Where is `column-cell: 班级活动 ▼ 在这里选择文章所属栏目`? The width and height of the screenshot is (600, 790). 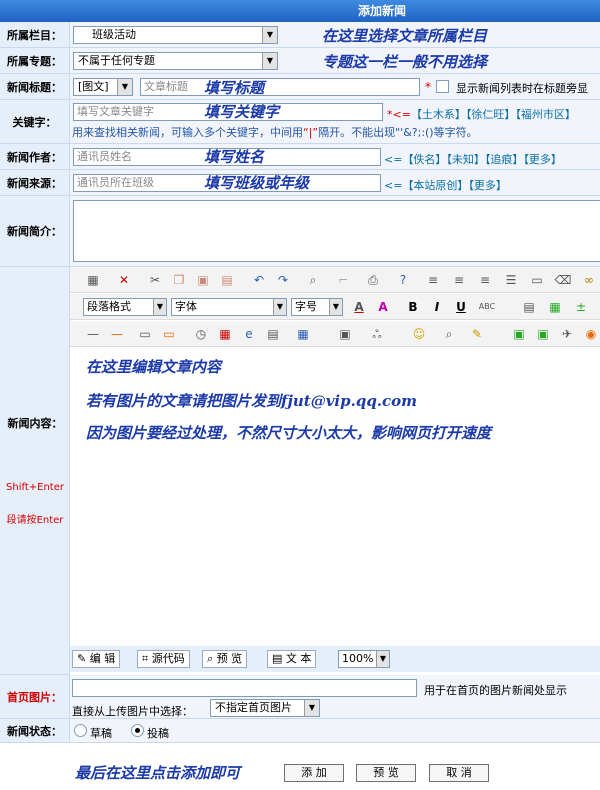 column-cell: 班级活动 ▼ 在这里选择文章所属栏目 is located at coordinates (335, 34).